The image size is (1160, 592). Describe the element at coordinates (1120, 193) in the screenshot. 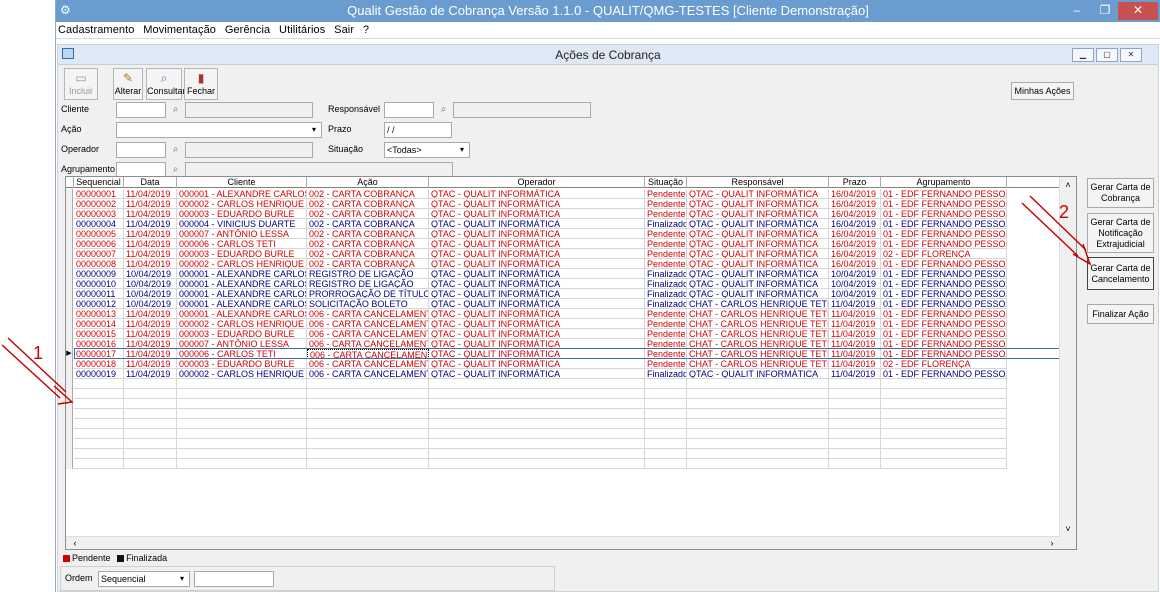

I see `gerar-carta-cobranca-button: Gerar Carta de Cobrança` at that location.